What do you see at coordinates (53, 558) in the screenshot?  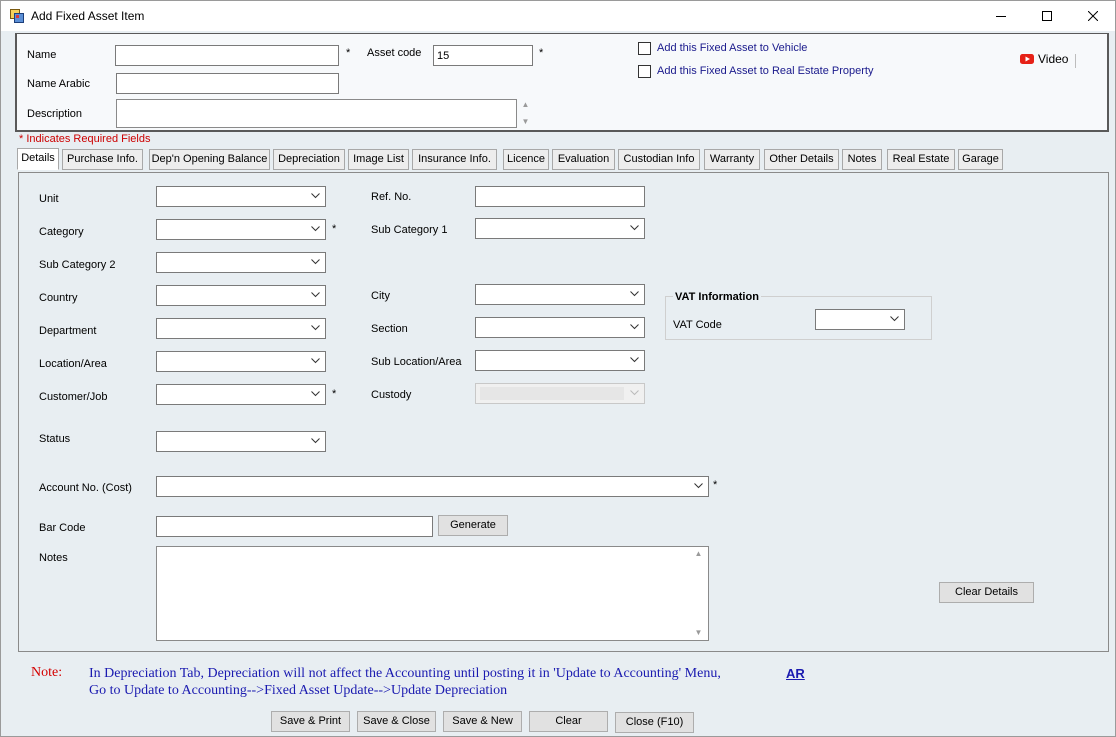 I see `notes-label: Notes` at bounding box center [53, 558].